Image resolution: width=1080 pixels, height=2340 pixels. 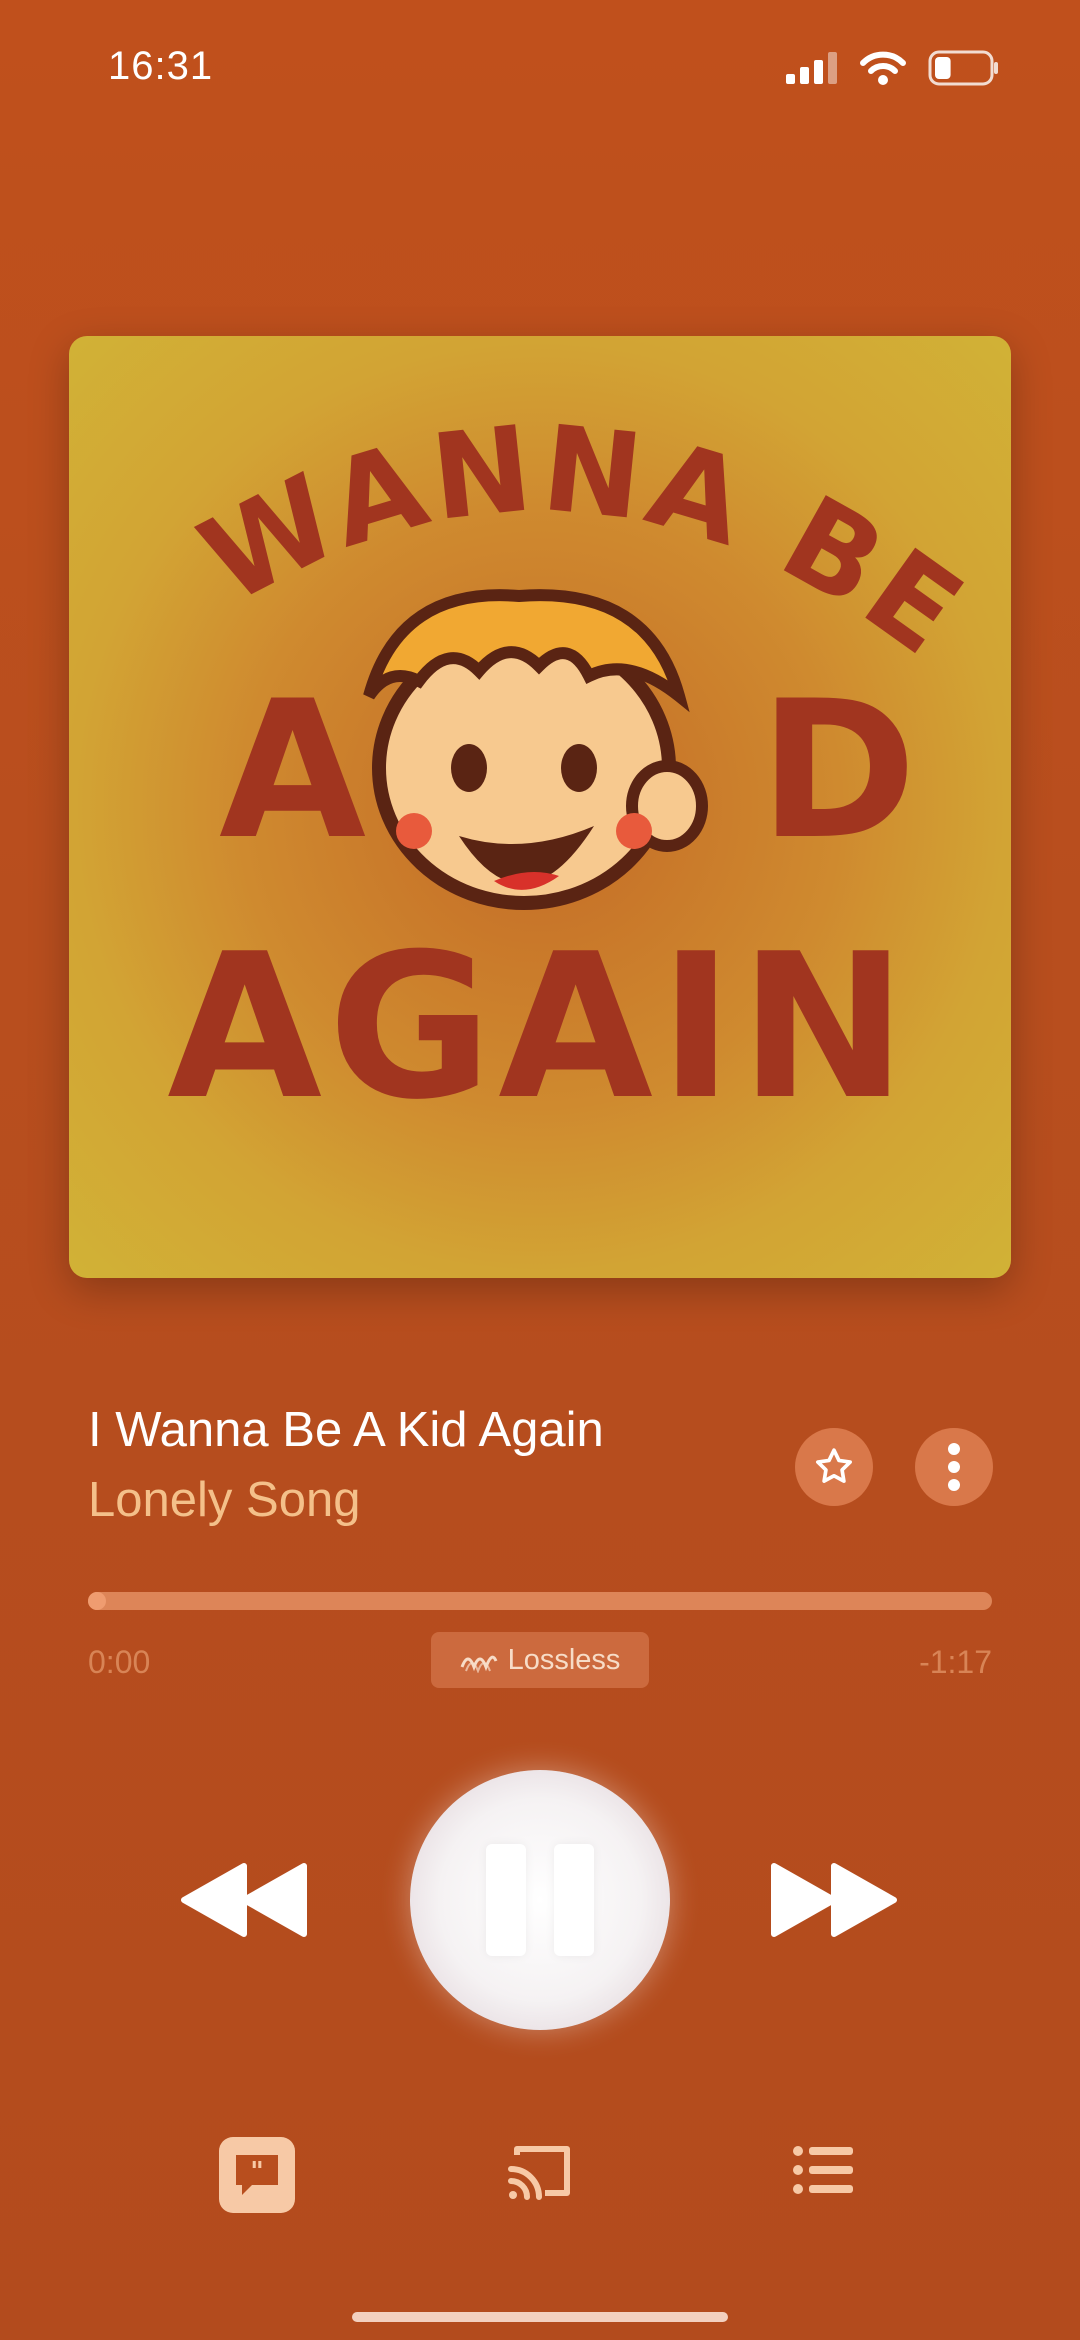 What do you see at coordinates (540, 2317) in the screenshot?
I see `home-indicator` at bounding box center [540, 2317].